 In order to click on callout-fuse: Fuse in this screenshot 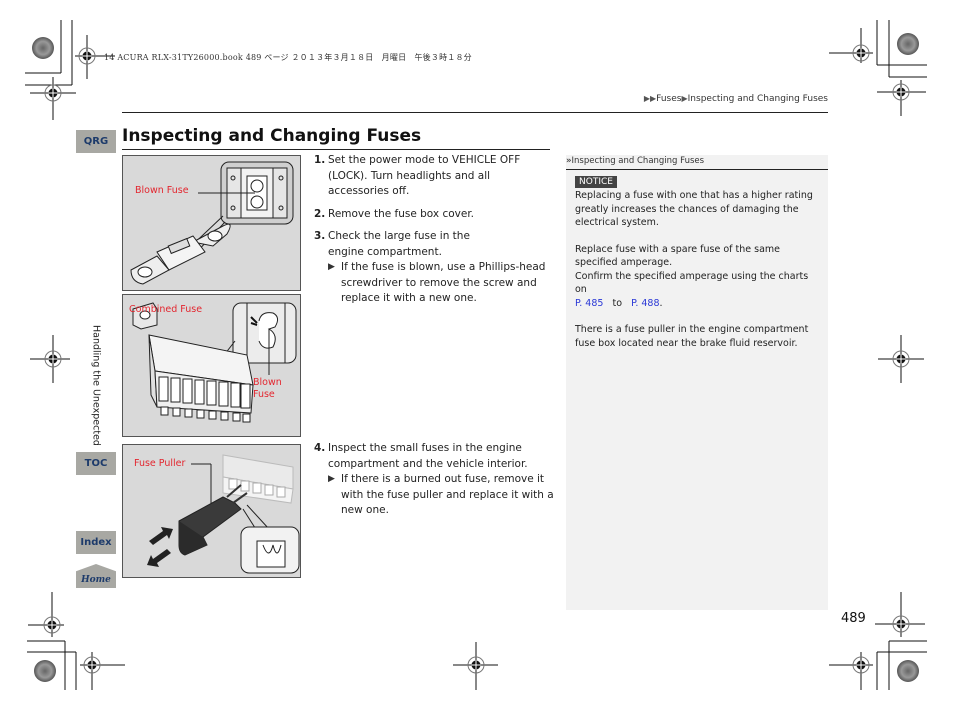, I will do `click(264, 394)`.